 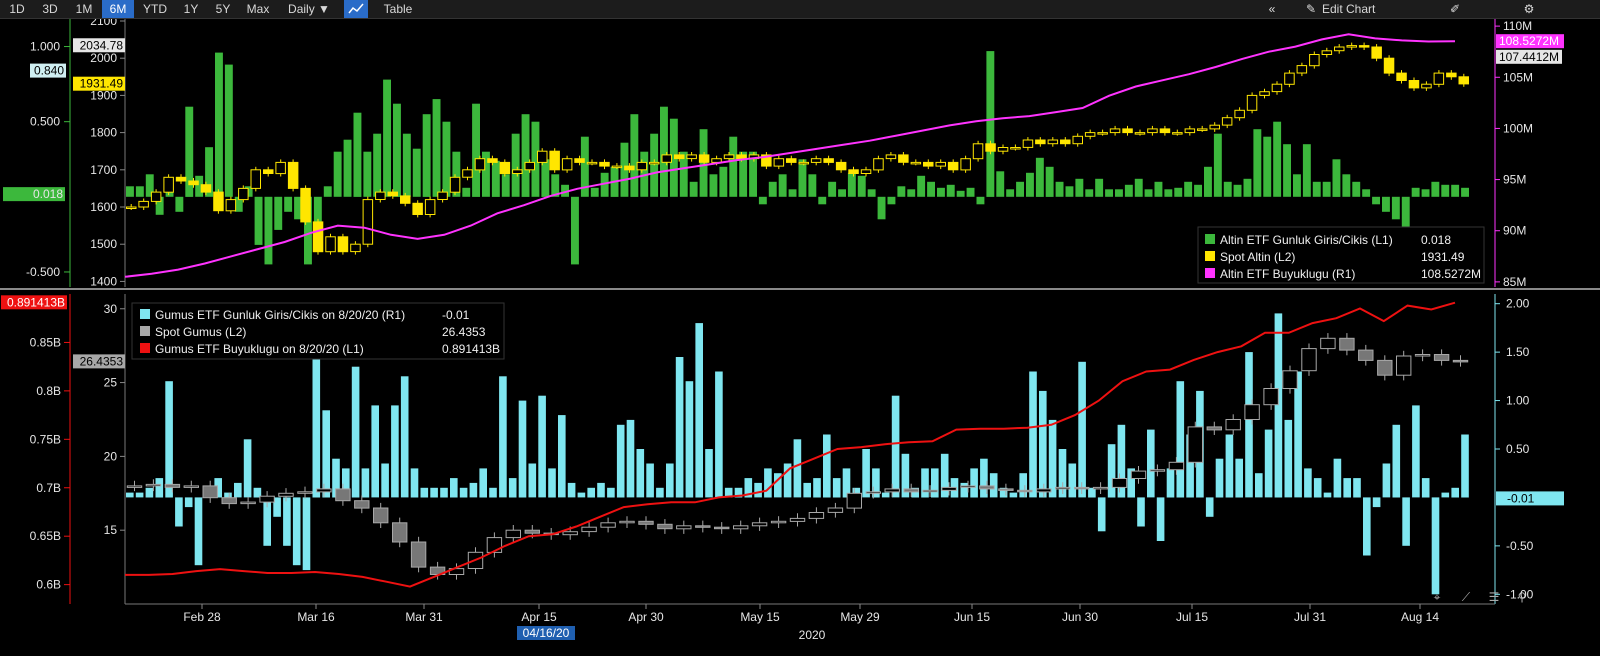 What do you see at coordinates (103, 244) in the screenshot?
I see `upper-mid-tick-label: 1500` at bounding box center [103, 244].